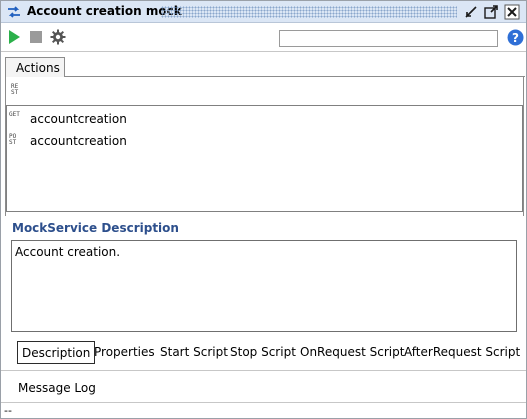 Image resolution: width=527 pixels, height=419 pixels. Describe the element at coordinates (58, 37) in the screenshot. I see `gear-icon` at that location.